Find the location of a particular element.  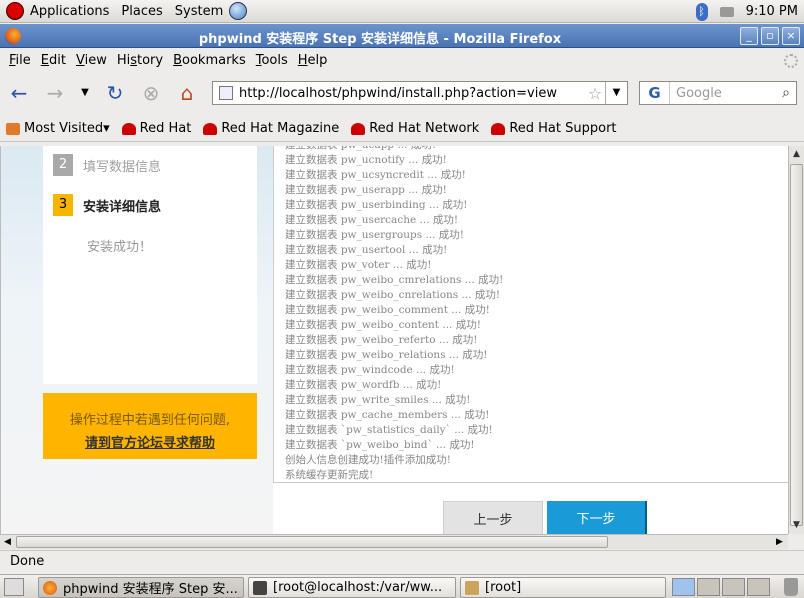

log-line: 建立数据表 pw_userbinding ... 成功! is located at coordinates (376, 205).